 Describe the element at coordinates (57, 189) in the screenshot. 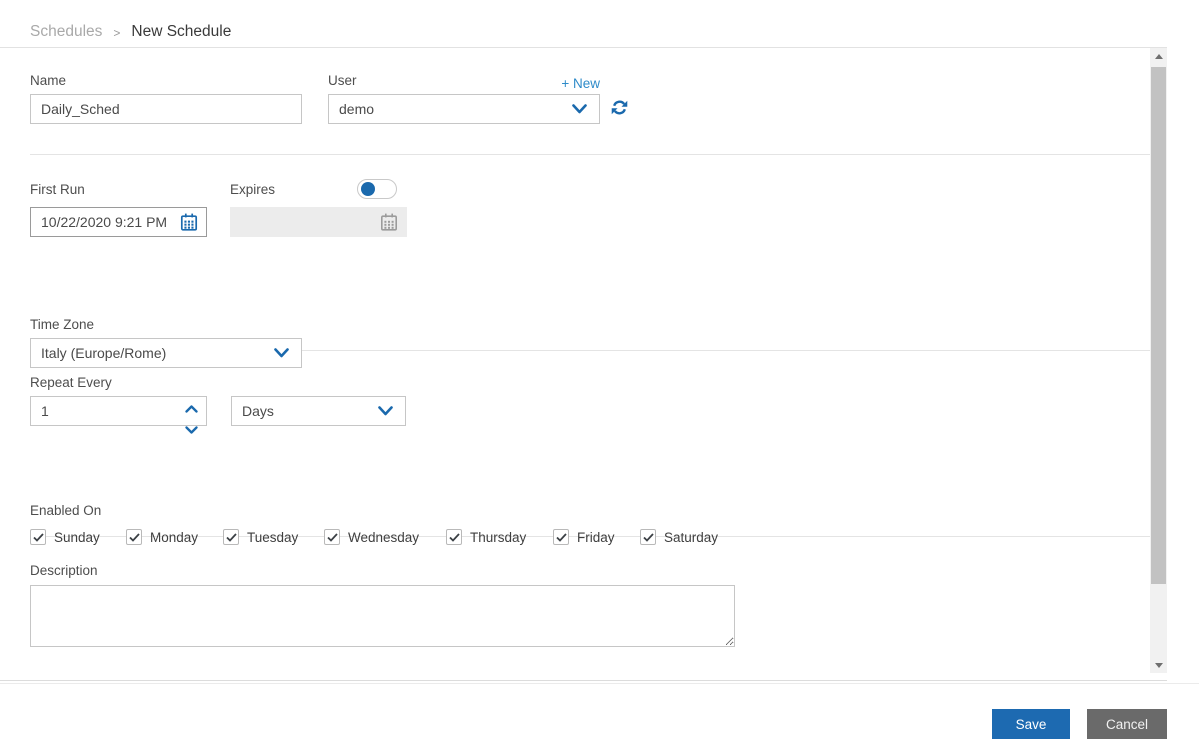

I see `first-run-label: First Run` at that location.